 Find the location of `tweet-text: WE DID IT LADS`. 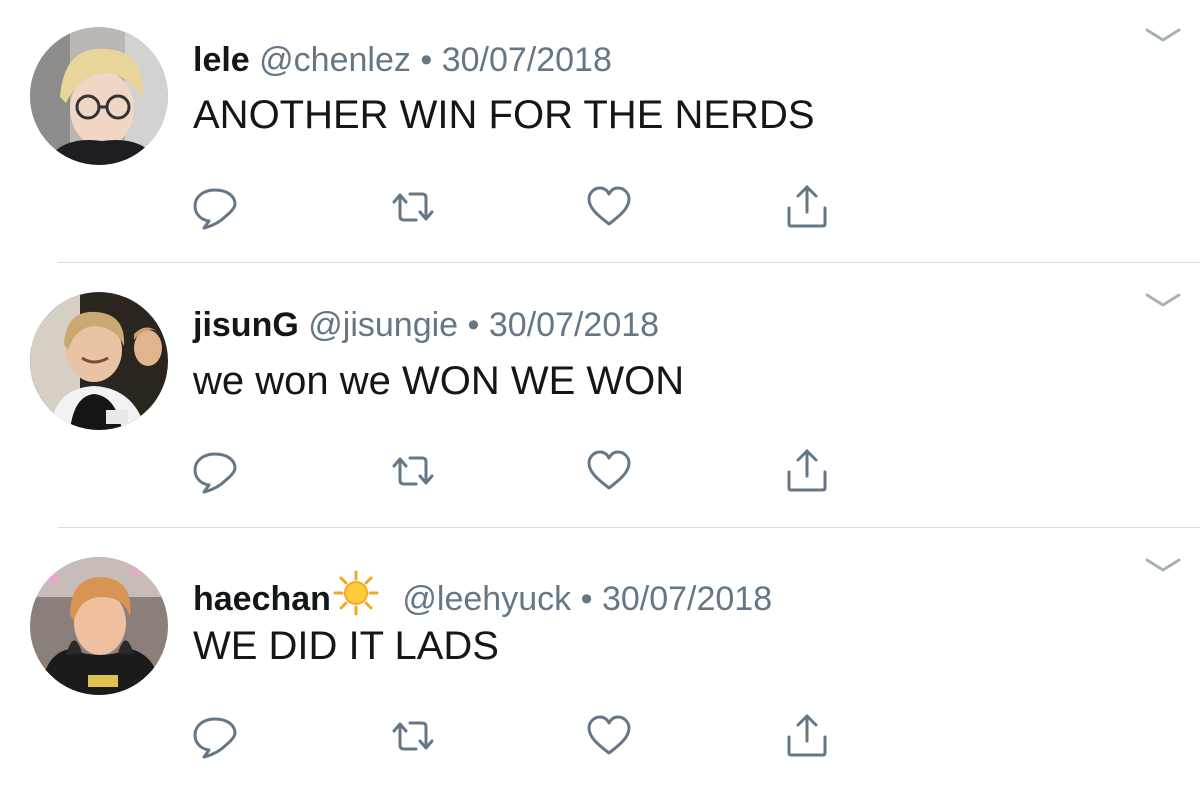

tweet-text: WE DID IT LADS is located at coordinates (346, 646).